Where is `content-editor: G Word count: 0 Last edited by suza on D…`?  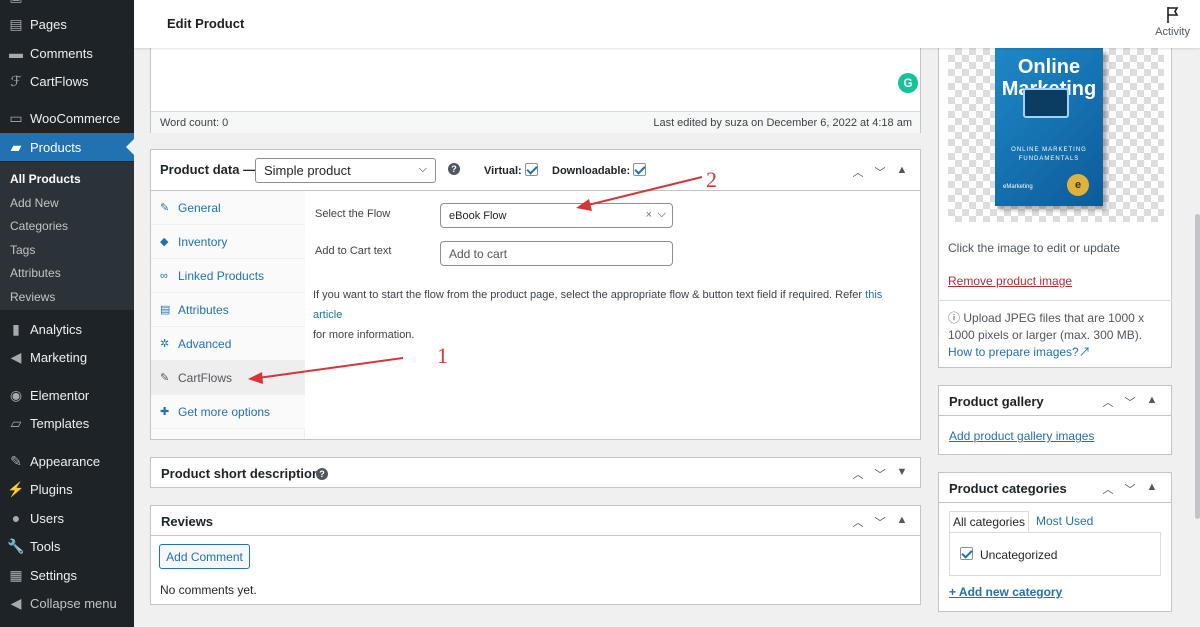 content-editor: G Word count: 0 Last edited by suza on D… is located at coordinates (535, 86).